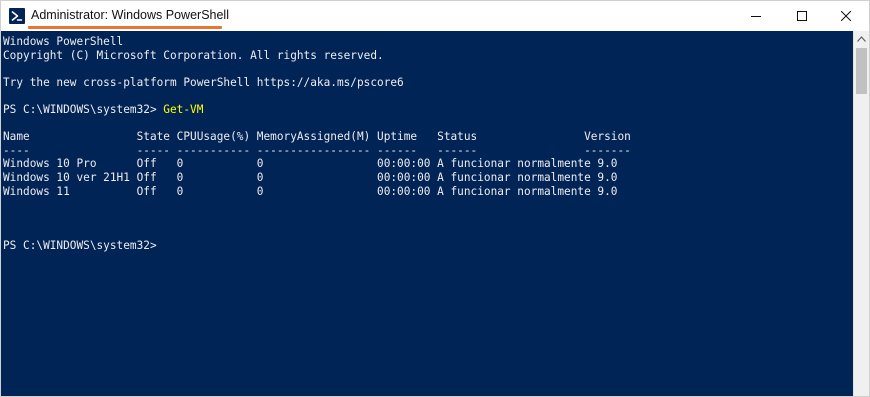 This screenshot has height=397, width=870. Describe the element at coordinates (63, 41) in the screenshot. I see `console-line: Windows PowerShell` at that location.